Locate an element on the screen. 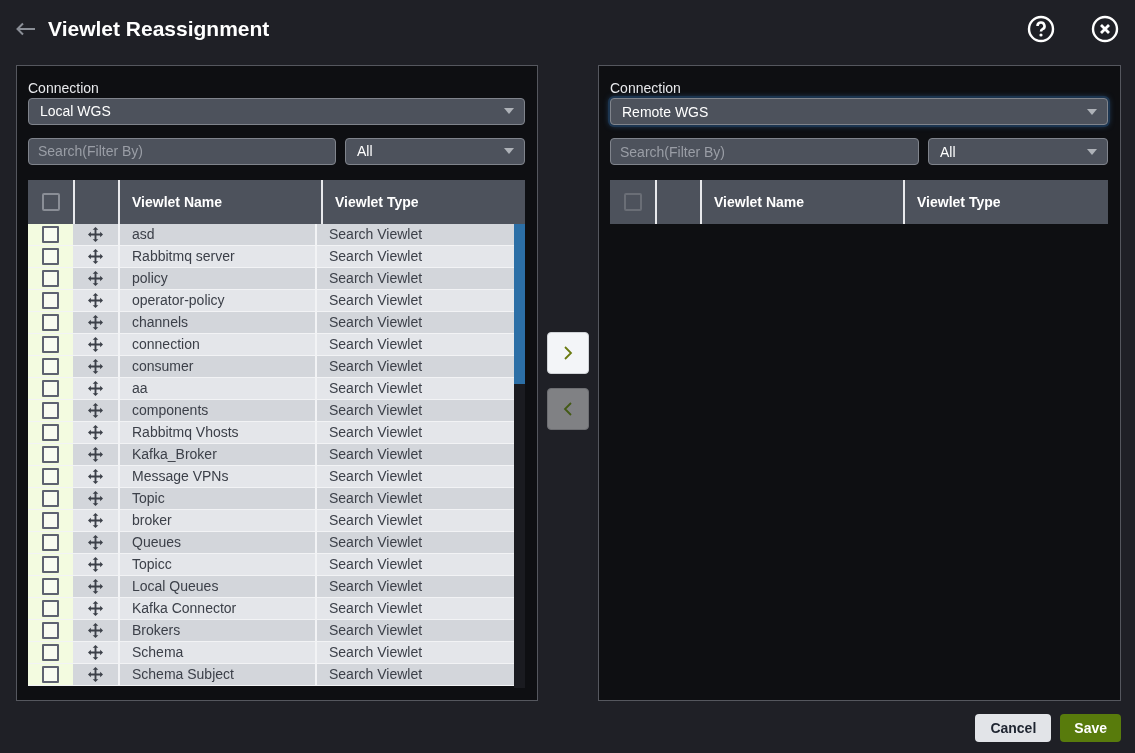 Image resolution: width=1135 pixels, height=753 pixels. table-row: Queues Search Viewlet is located at coordinates (271, 542).